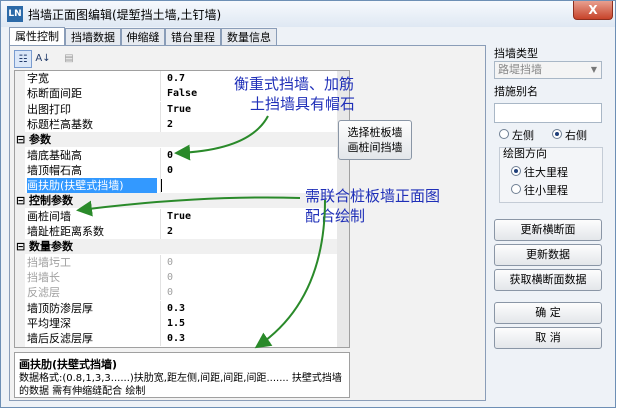 Image resolution: width=618 pixels, height=410 pixels. Describe the element at coordinates (221, 138) in the screenshot. I see `arrow-to-cap-height` at that location.